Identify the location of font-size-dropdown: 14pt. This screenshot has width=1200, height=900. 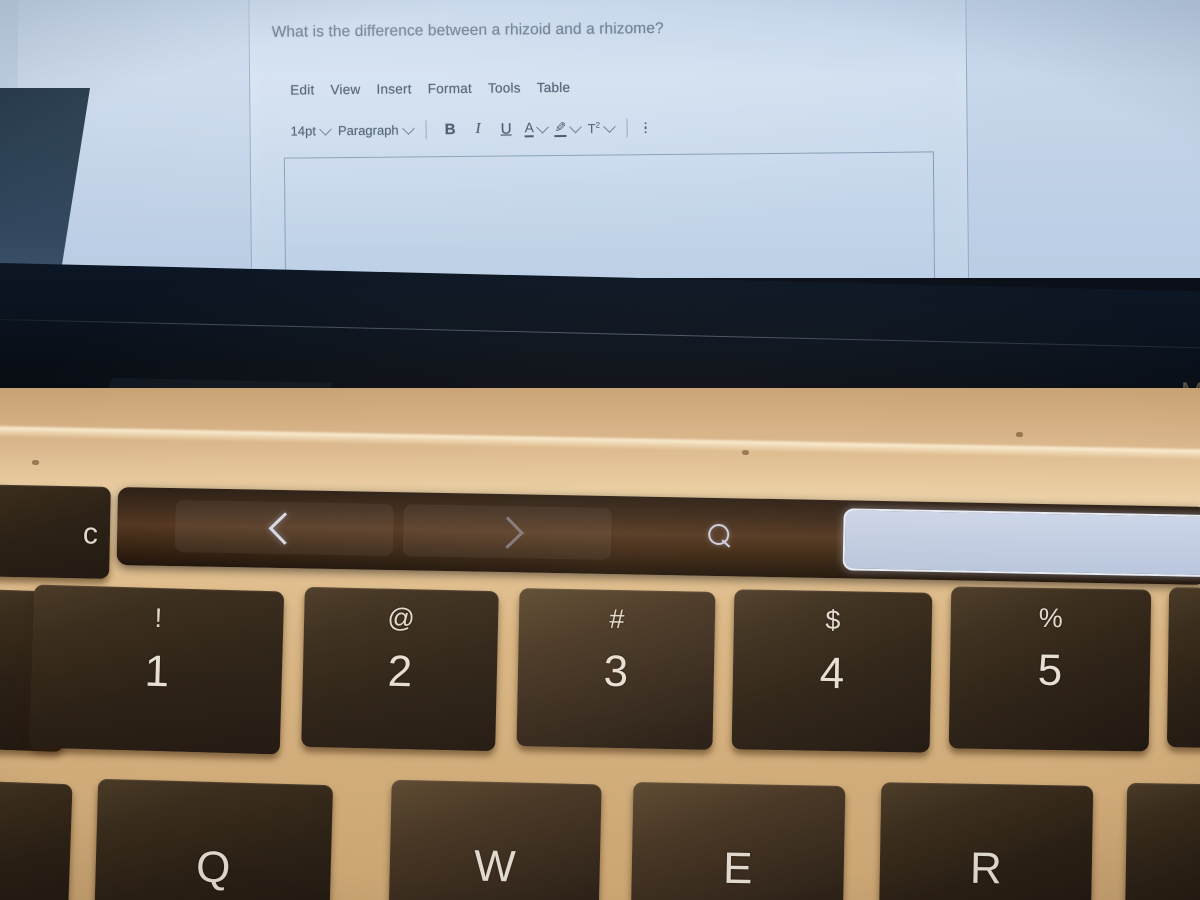
(311, 130).